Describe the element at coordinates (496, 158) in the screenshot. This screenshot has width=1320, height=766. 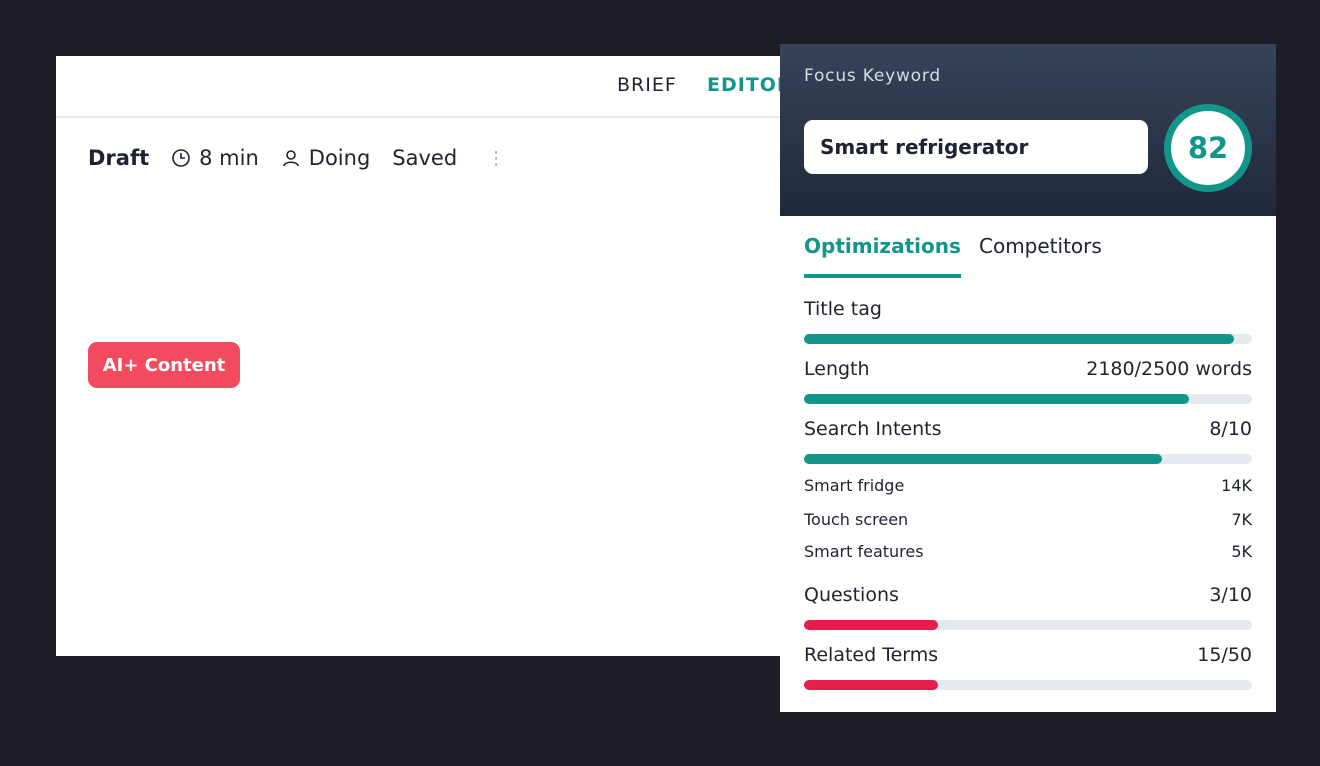
I see `more-options-icon: ⋮` at that location.